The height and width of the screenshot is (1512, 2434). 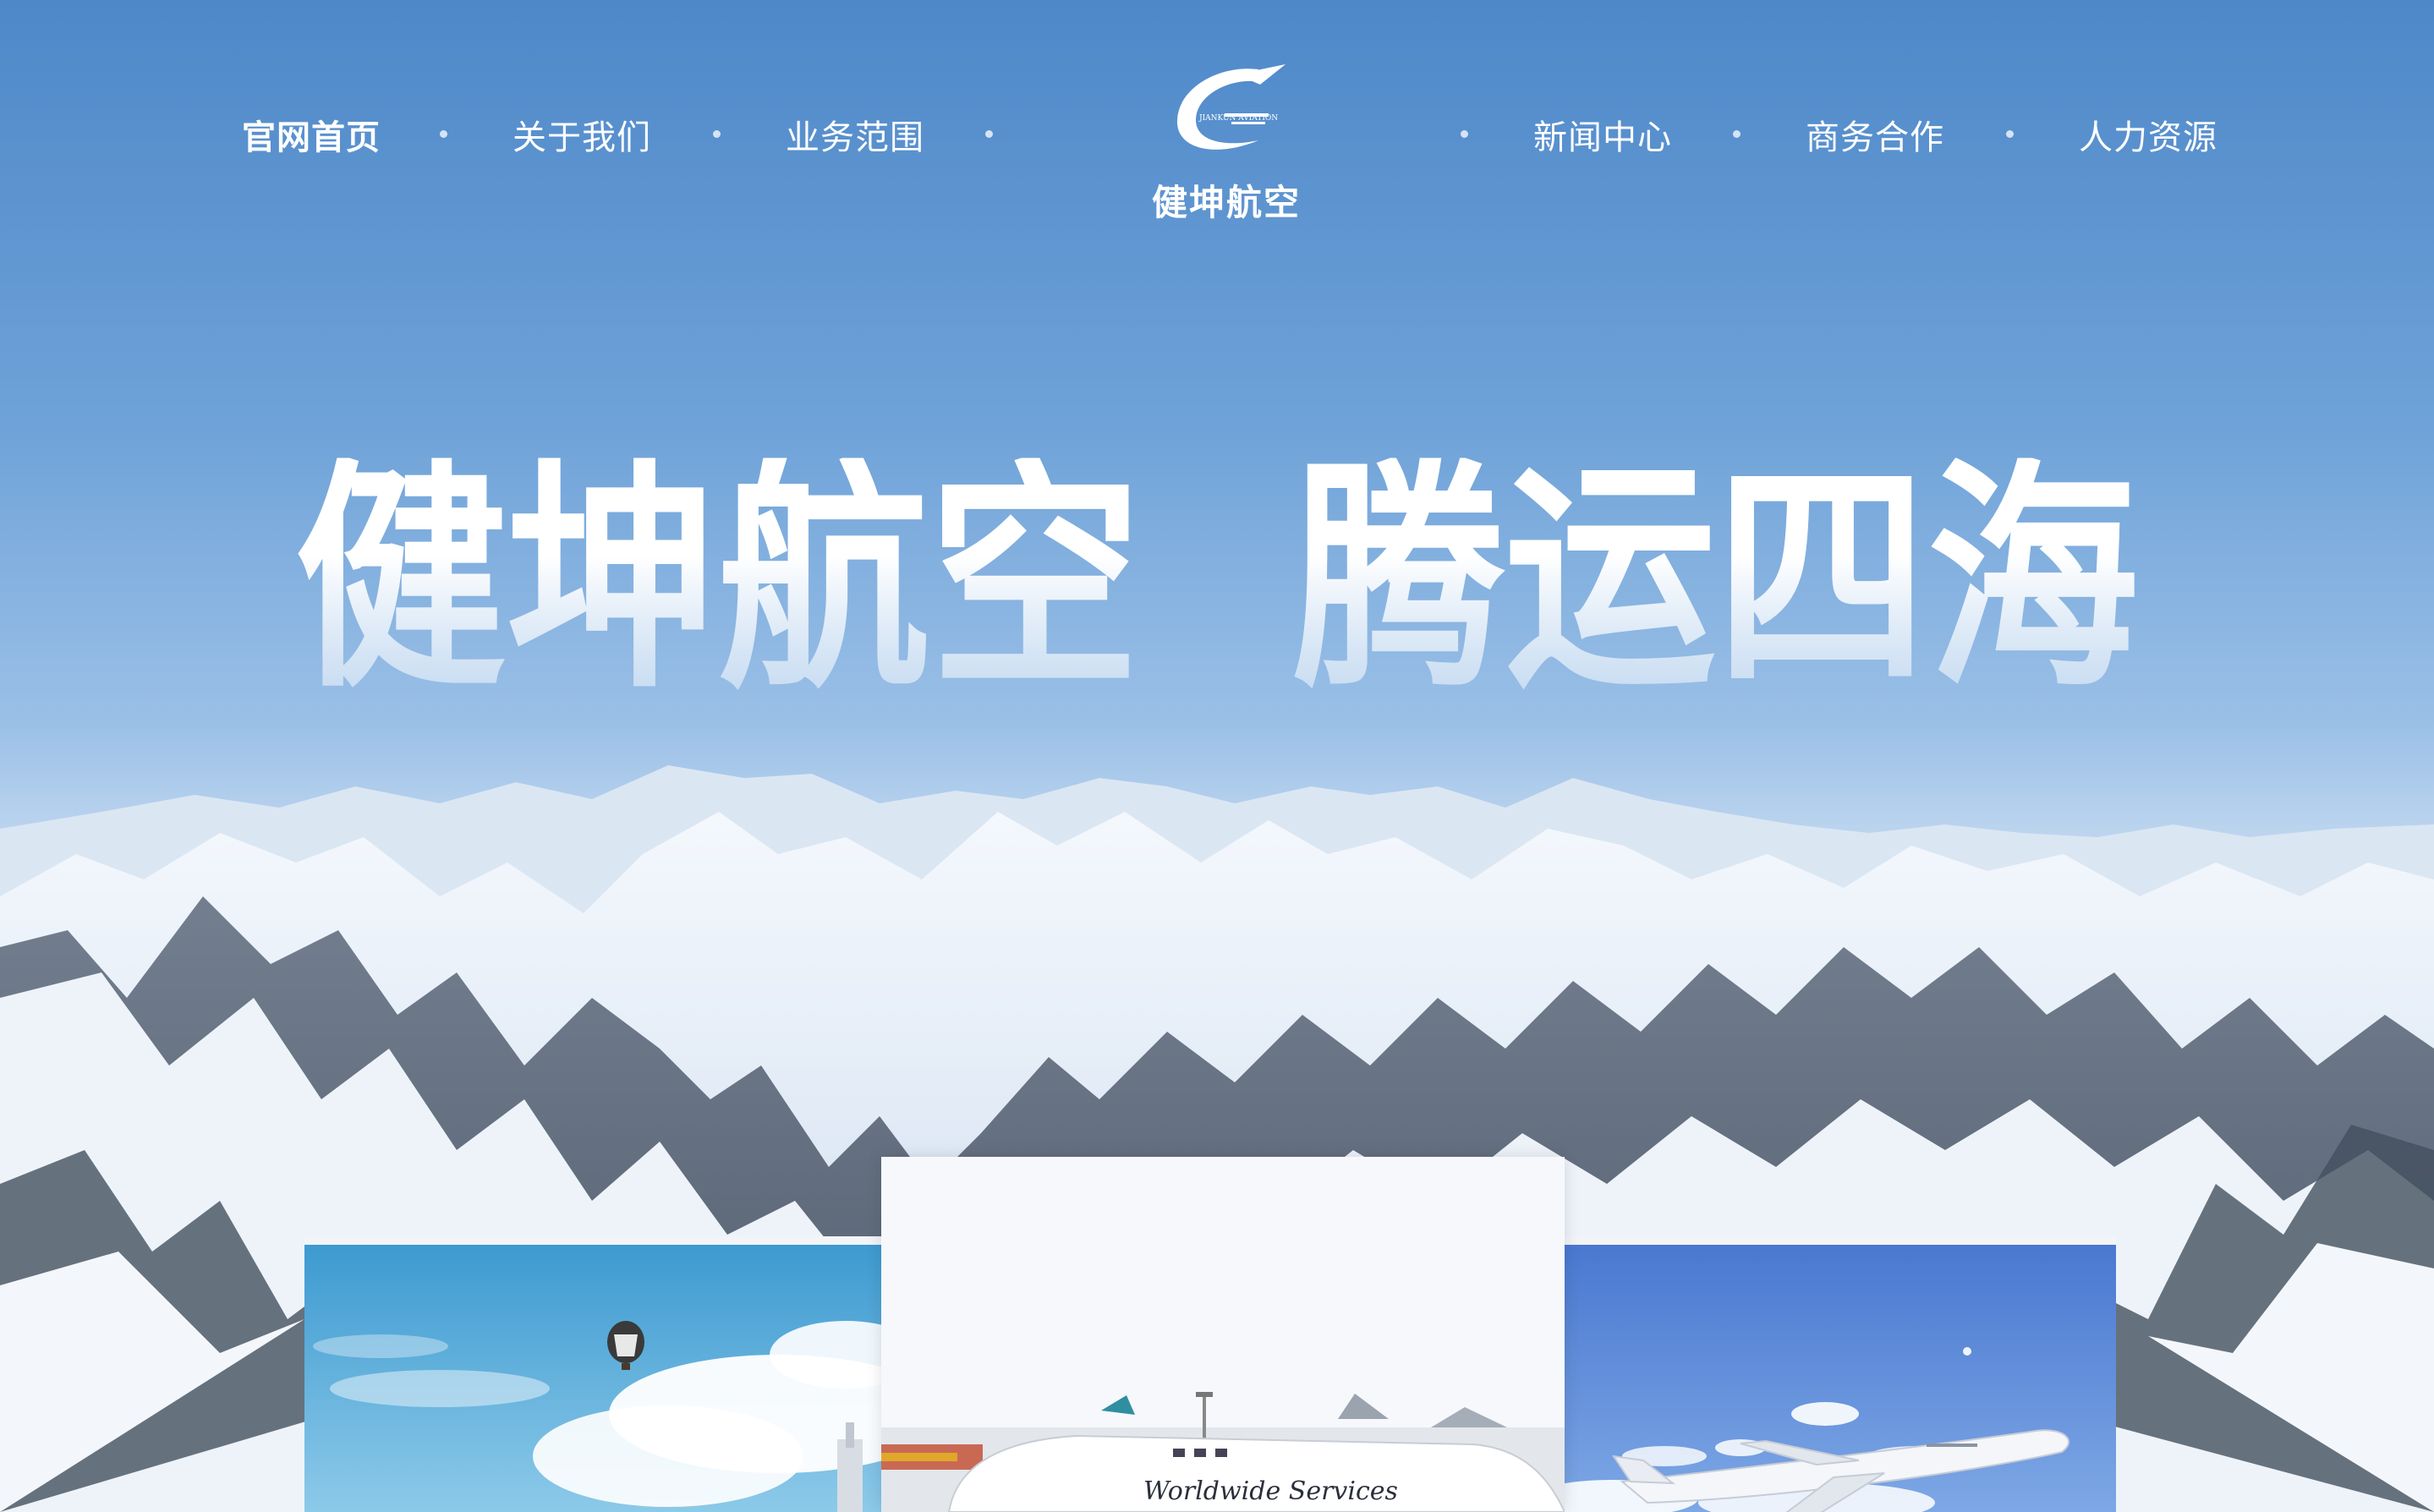 I want to click on photo-card-airliner, so click(x=1839, y=1374).